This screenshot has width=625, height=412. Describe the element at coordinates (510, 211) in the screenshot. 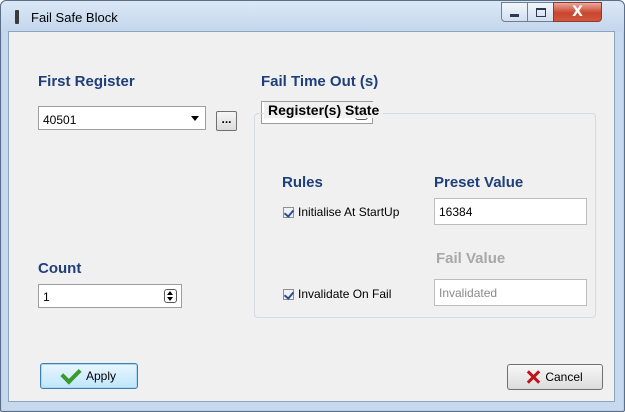

I see `preset-value-input: 16384` at that location.